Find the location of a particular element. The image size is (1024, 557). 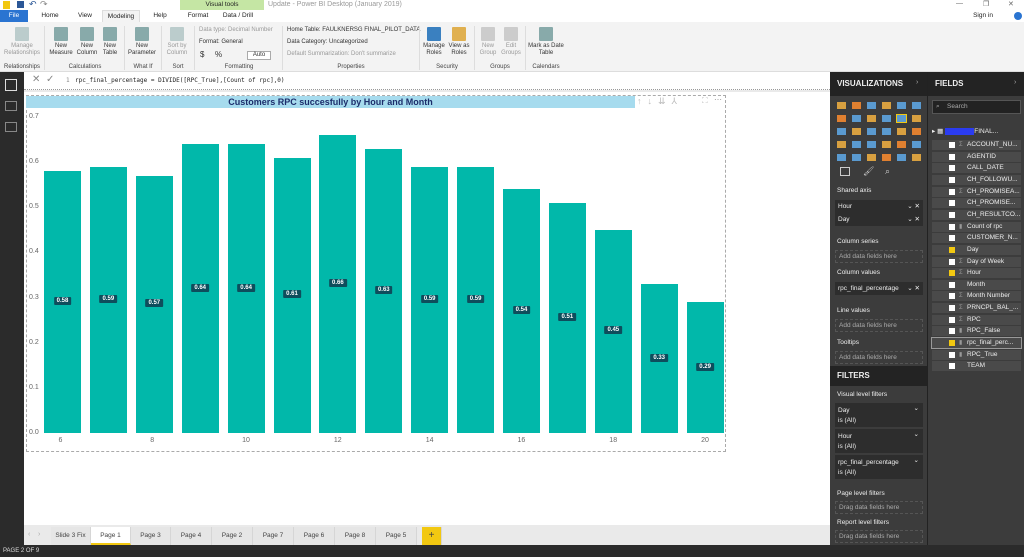

page-tab: Page 5 is located at coordinates (396, 536).